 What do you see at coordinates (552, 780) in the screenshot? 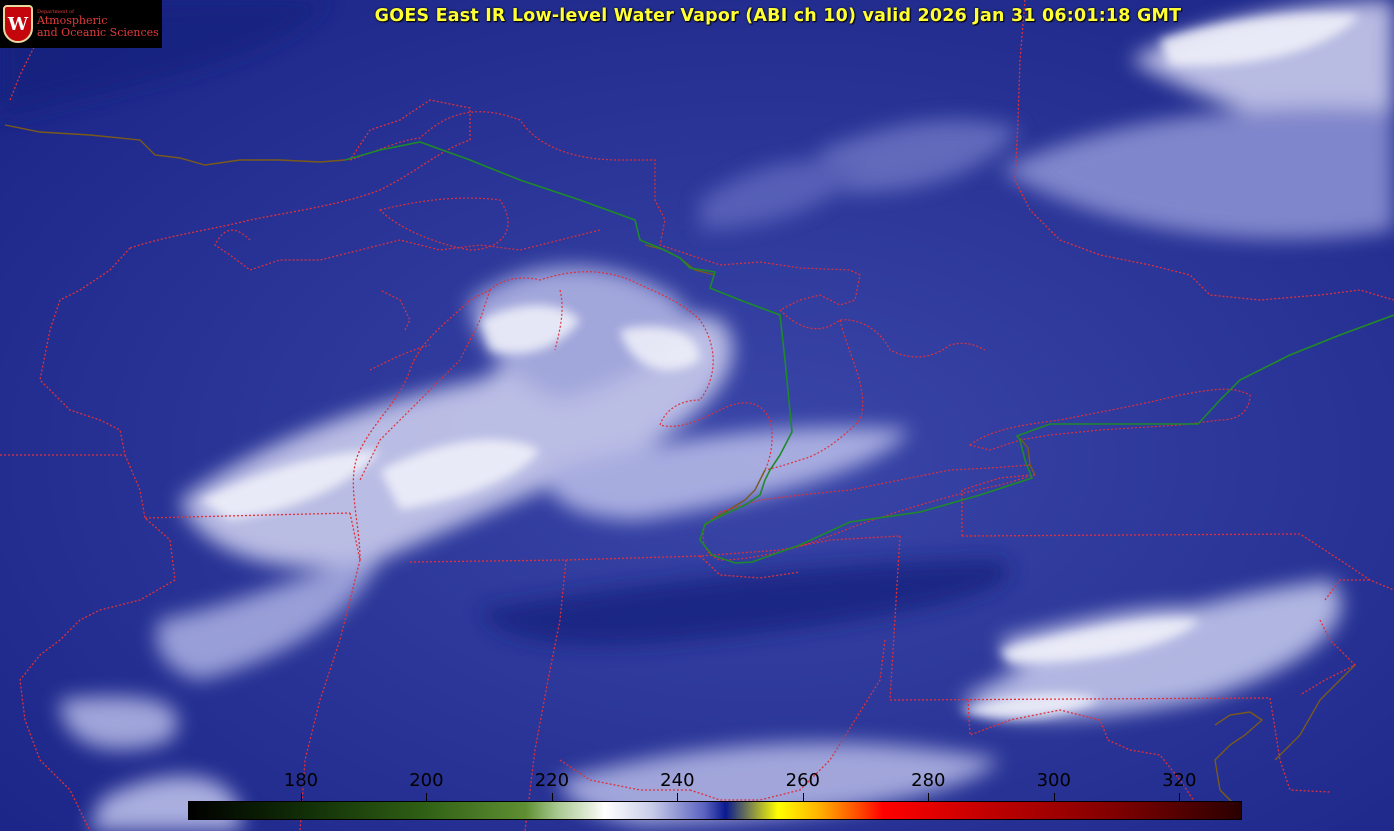
I see `colorbar-tick-label: 220` at bounding box center [552, 780].